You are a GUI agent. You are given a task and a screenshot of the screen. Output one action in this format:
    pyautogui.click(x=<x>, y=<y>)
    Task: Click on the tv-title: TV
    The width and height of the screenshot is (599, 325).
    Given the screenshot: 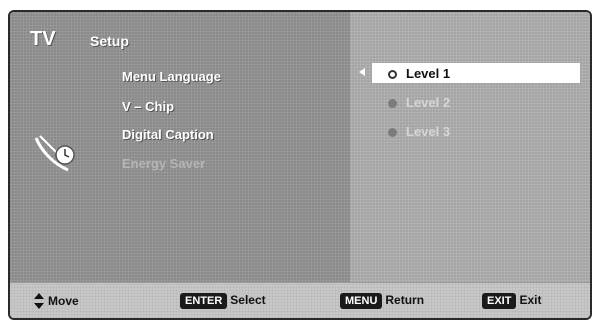 What is the action you would take?
    pyautogui.click(x=43, y=39)
    